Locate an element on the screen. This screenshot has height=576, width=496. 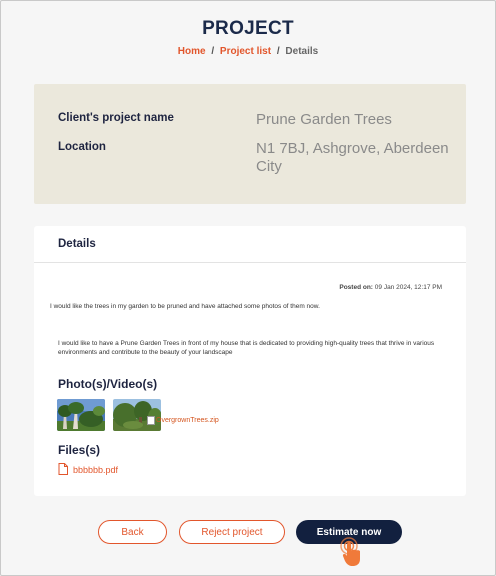
breadcrumb: Home / Project list / Details is located at coordinates (248, 51).